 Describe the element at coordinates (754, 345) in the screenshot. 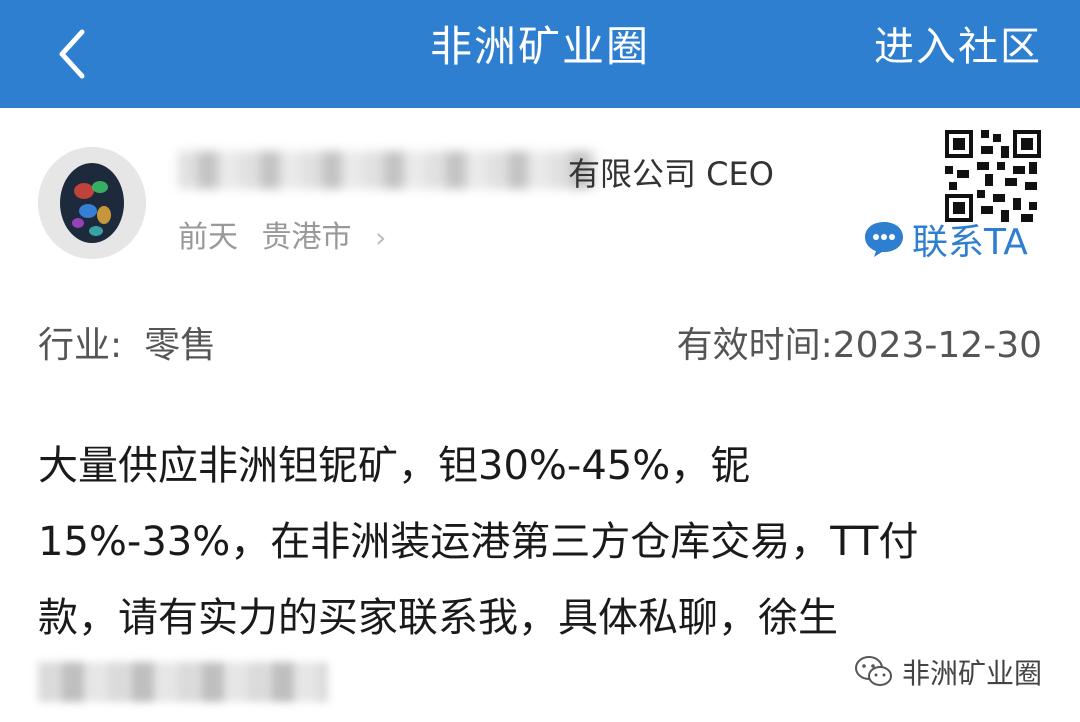

I see `valid-time-label: 有效时间:` at that location.